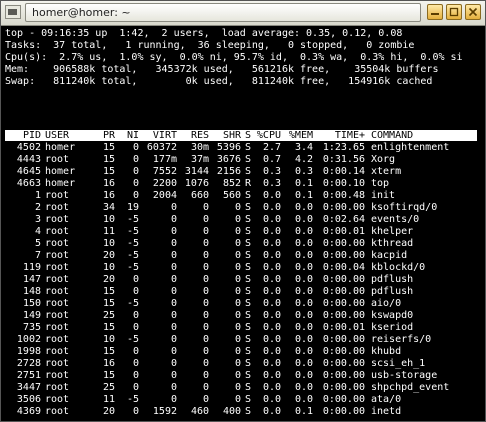 The height and width of the screenshot is (422, 486). I want to click on cell-pid: 4443, so click(28, 159).